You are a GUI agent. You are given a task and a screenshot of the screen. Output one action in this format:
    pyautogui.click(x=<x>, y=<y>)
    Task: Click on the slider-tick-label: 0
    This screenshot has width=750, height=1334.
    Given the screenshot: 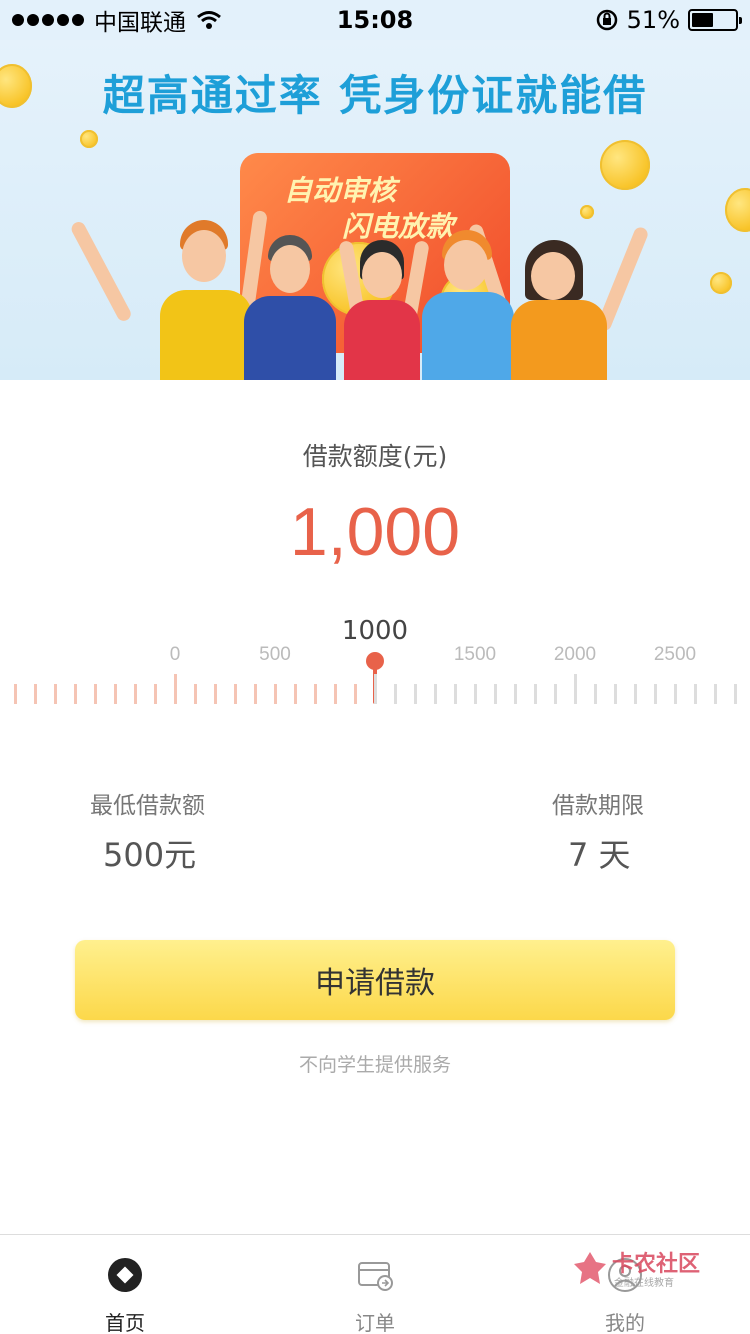 What is the action you would take?
    pyautogui.click(x=175, y=654)
    